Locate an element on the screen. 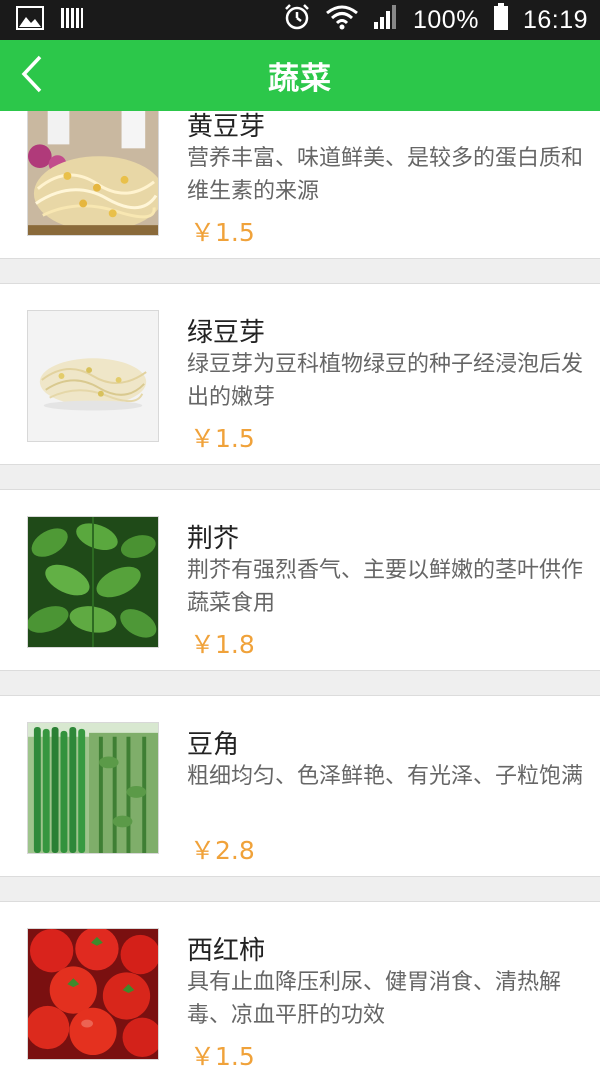 The image size is (600, 1067). product-name: 黄豆芽 is located at coordinates (226, 127).